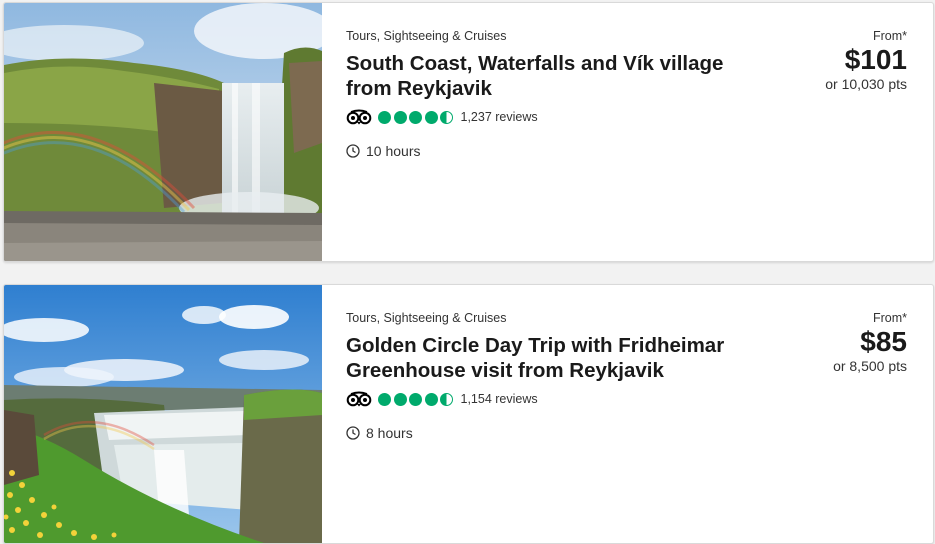  What do you see at coordinates (546, 88) in the screenshot?
I see `tour-title-line: from Reykjavik` at bounding box center [546, 88].